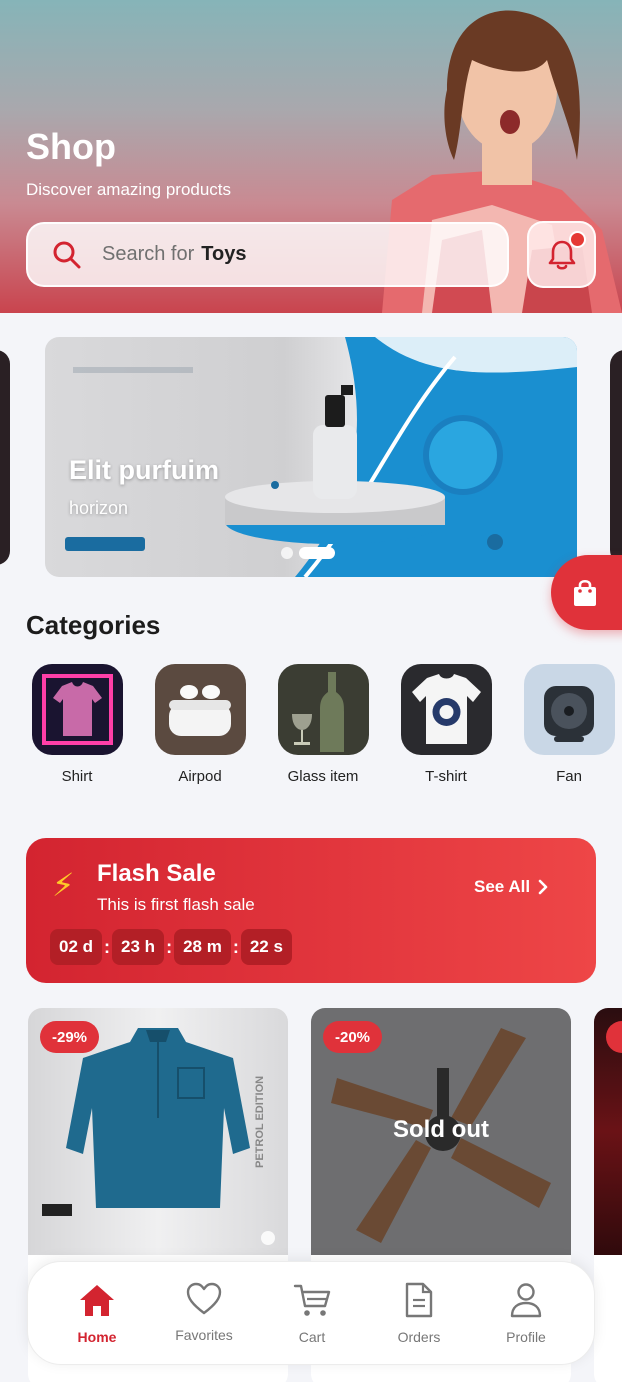  Describe the element at coordinates (419, 1337) in the screenshot. I see `nav-label: Orders` at that location.